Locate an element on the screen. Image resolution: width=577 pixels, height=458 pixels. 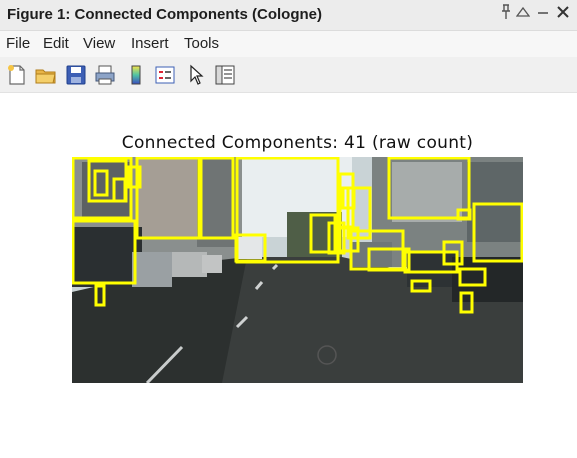
menu-tools: Tools is located at coordinates (201, 43).